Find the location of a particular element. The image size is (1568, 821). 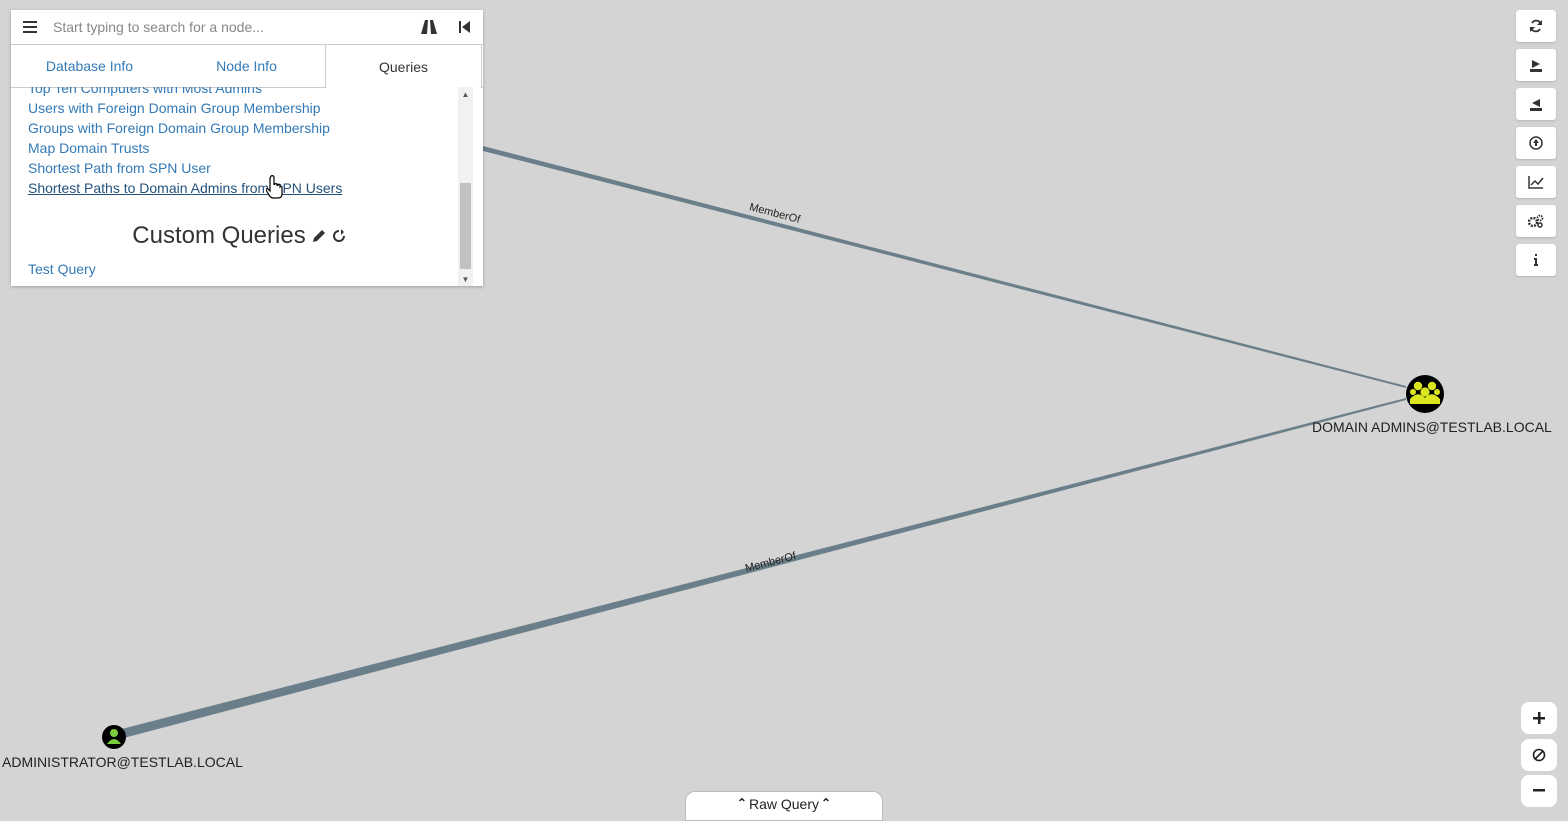

edge-label-lower: MemberOf is located at coordinates (771, 562).